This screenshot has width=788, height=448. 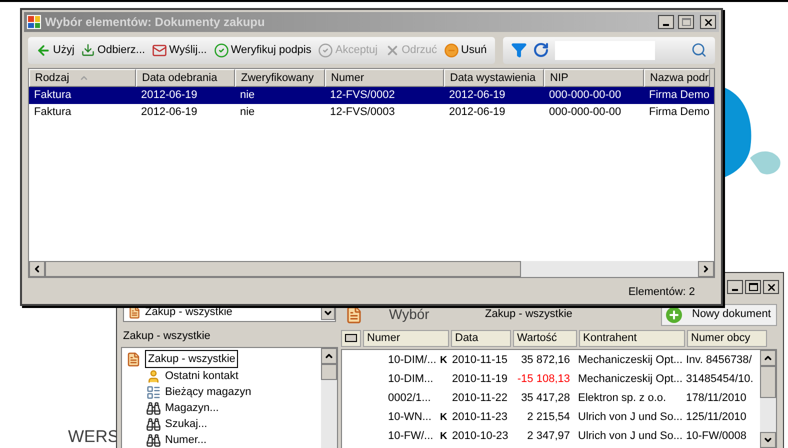 I want to click on table-cell-text: 31485454/10., so click(x=719, y=379).